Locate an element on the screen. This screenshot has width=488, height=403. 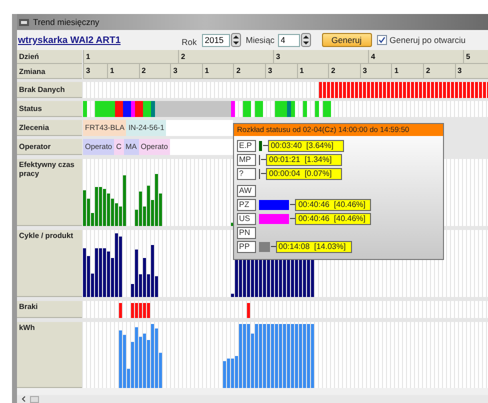
status-code: ? is located at coordinates (246, 174).